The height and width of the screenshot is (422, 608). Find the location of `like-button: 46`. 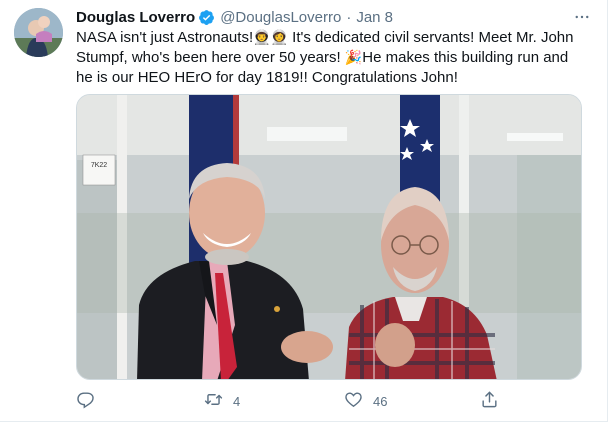

like-button: 46 is located at coordinates (365, 401).